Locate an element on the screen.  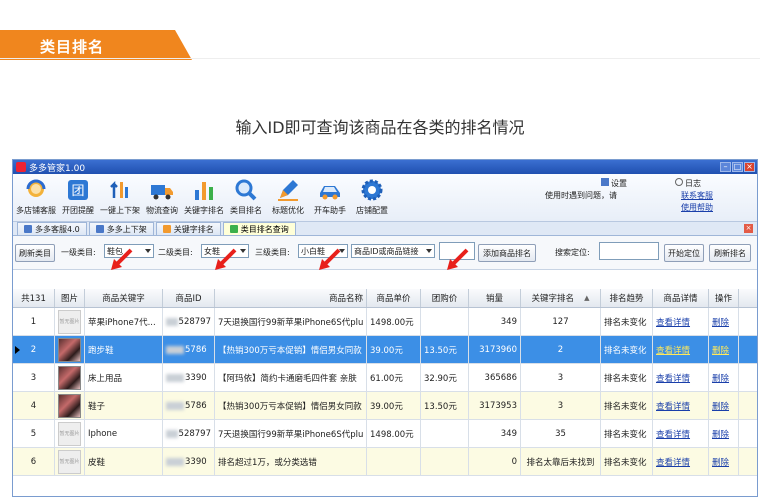
col-keyword: 商品关键字 is located at coordinates (124, 298).